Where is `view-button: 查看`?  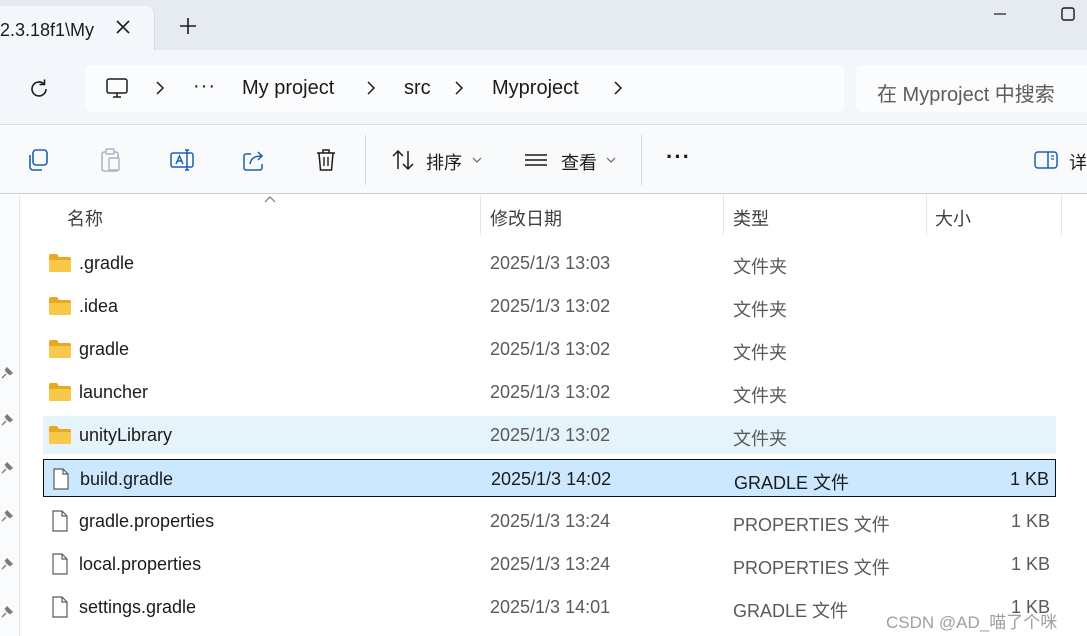
view-button: 查看 is located at coordinates (579, 162).